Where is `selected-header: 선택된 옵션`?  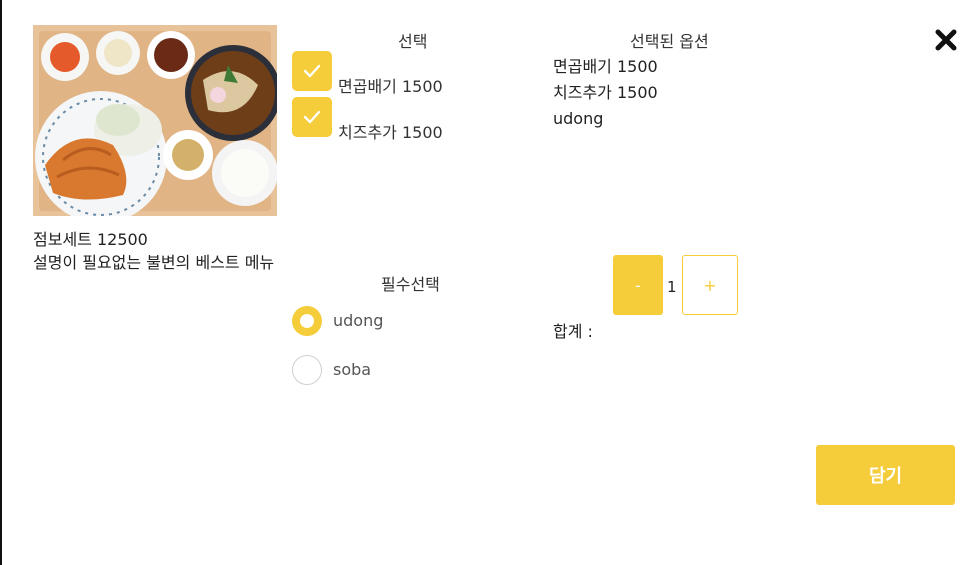
selected-header: 선택된 옵션 is located at coordinates (669, 41).